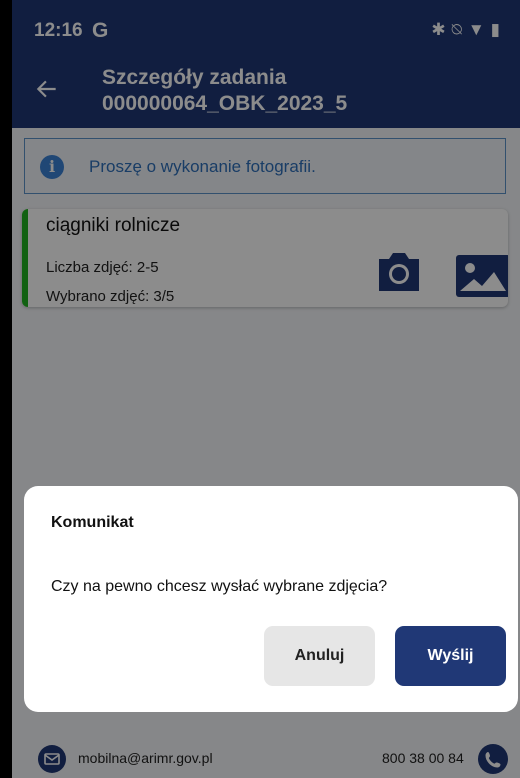 The image size is (520, 778). What do you see at coordinates (92, 522) in the screenshot?
I see `dialog-title: Komunikat` at bounding box center [92, 522].